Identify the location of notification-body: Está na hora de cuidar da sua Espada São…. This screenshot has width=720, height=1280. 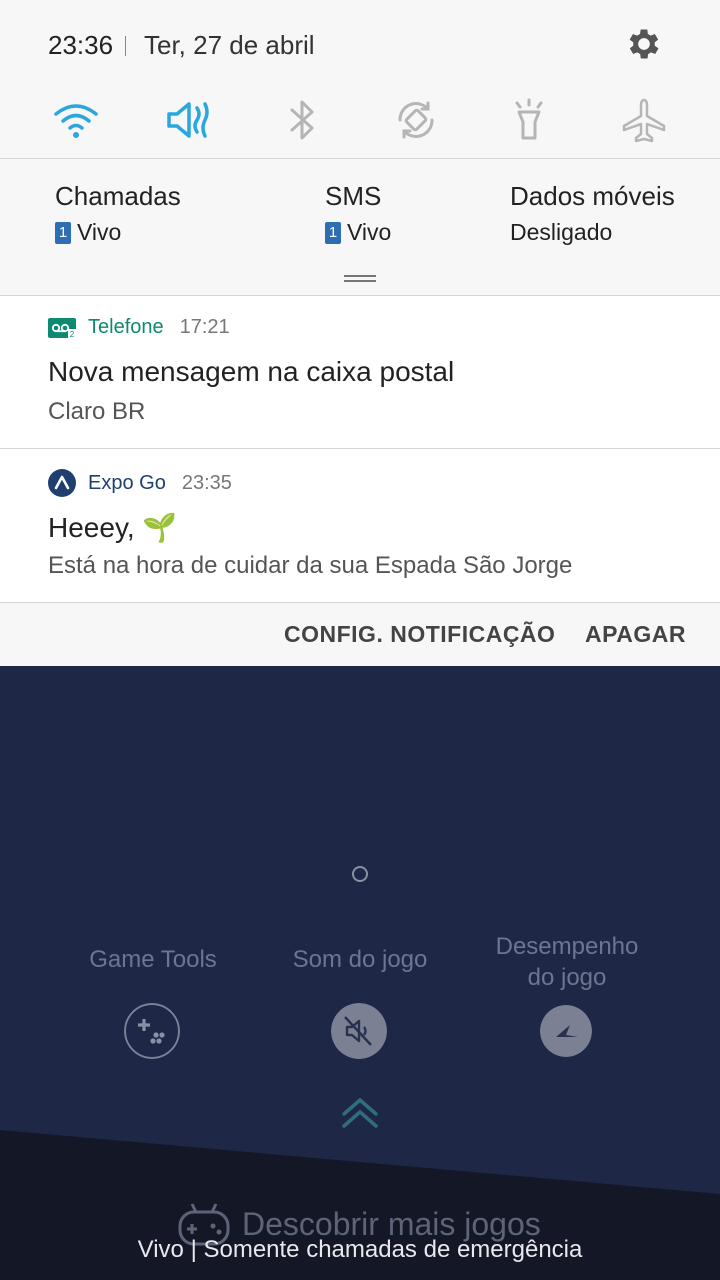
(310, 565).